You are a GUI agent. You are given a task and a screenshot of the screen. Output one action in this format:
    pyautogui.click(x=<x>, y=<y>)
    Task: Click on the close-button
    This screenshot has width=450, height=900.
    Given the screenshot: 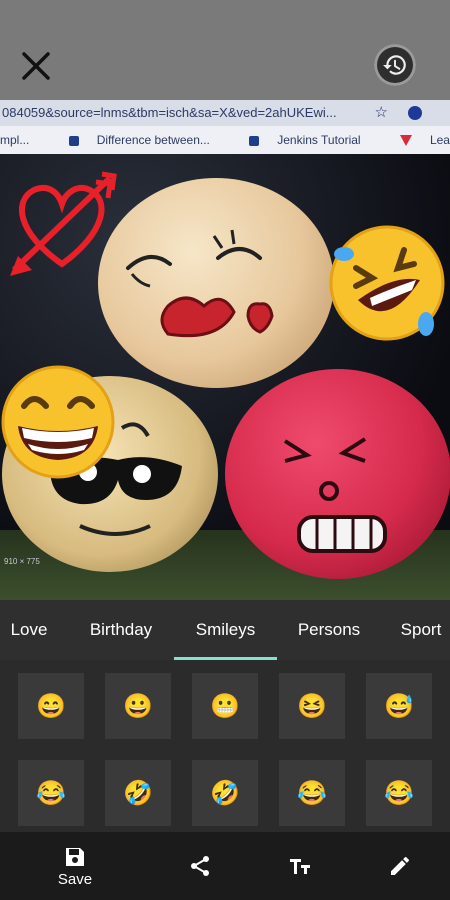 What is the action you would take?
    pyautogui.click(x=36, y=66)
    